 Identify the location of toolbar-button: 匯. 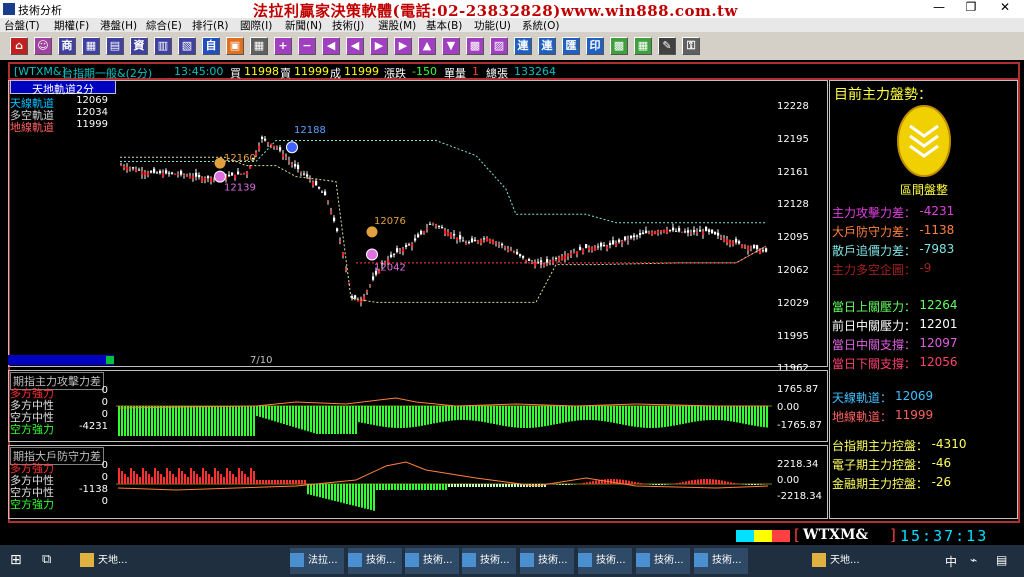
(571, 46).